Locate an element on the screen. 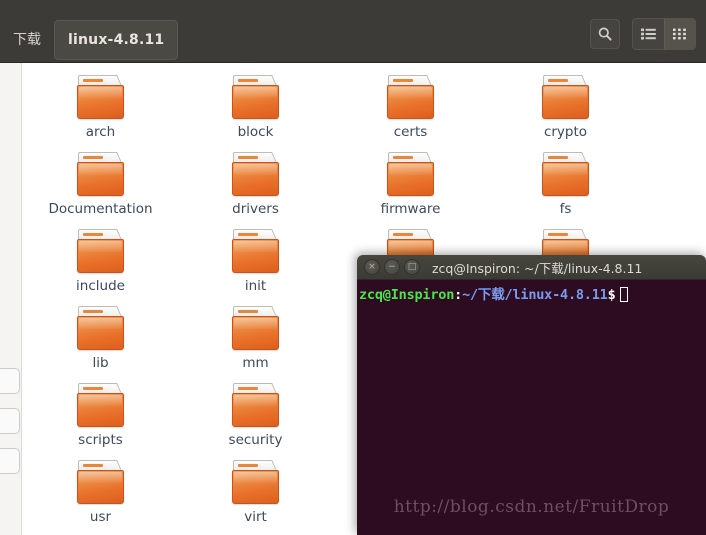  folder-label: fs is located at coordinates (565, 209).